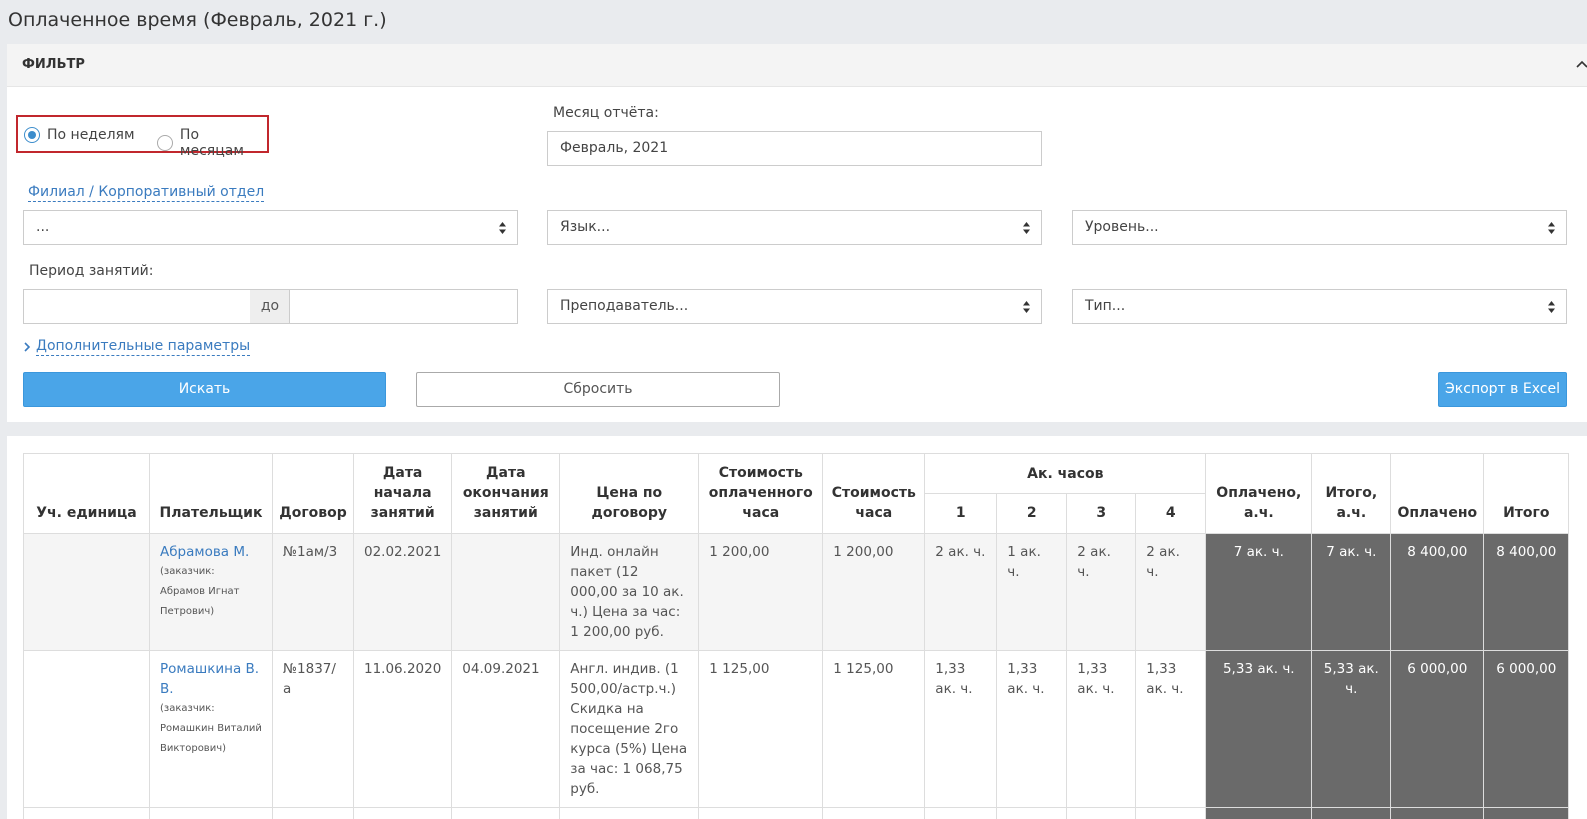 This screenshot has width=1587, height=819. What do you see at coordinates (961, 513) in the screenshot?
I see `header-week-1: 1` at bounding box center [961, 513].